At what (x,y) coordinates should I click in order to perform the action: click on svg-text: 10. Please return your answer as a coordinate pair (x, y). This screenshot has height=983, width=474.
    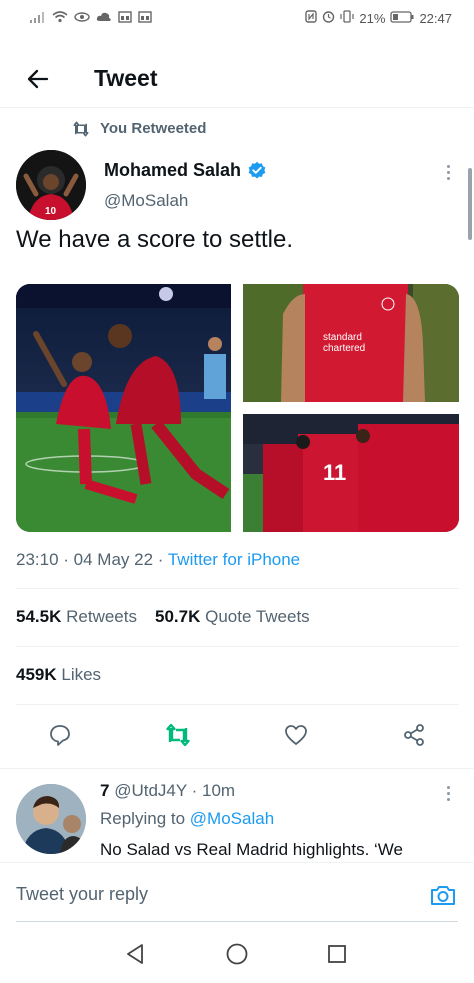
    Looking at the image, I should click on (51, 211).